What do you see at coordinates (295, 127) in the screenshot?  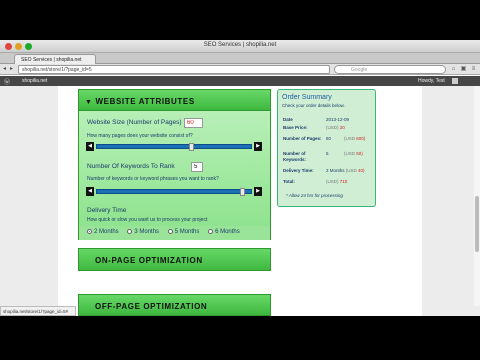 I see `summary-label: Base Price:` at bounding box center [295, 127].